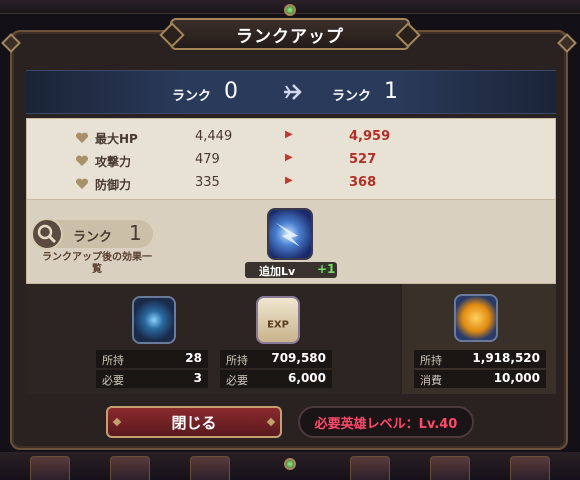 The height and width of the screenshot is (480, 580). What do you see at coordinates (194, 422) in the screenshot?
I see `close-button: 閉じる` at bounding box center [194, 422].